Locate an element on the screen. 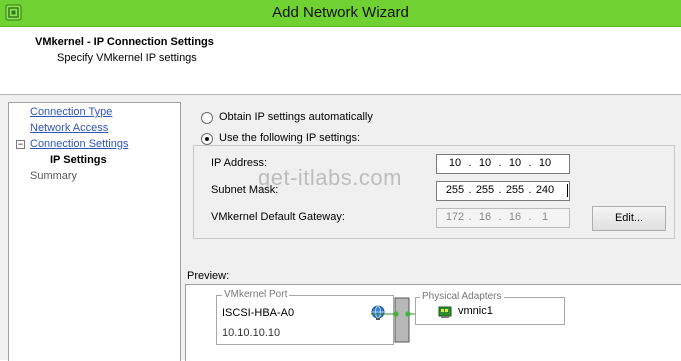 The width and height of the screenshot is (681, 361). preview-label: Preview: is located at coordinates (208, 276).